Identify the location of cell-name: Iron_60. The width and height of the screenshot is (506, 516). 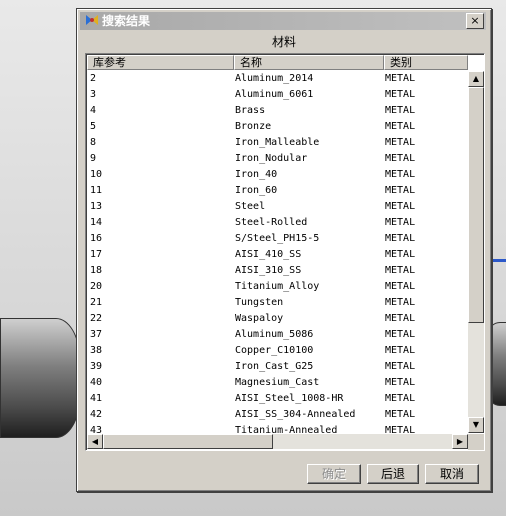
(256, 190).